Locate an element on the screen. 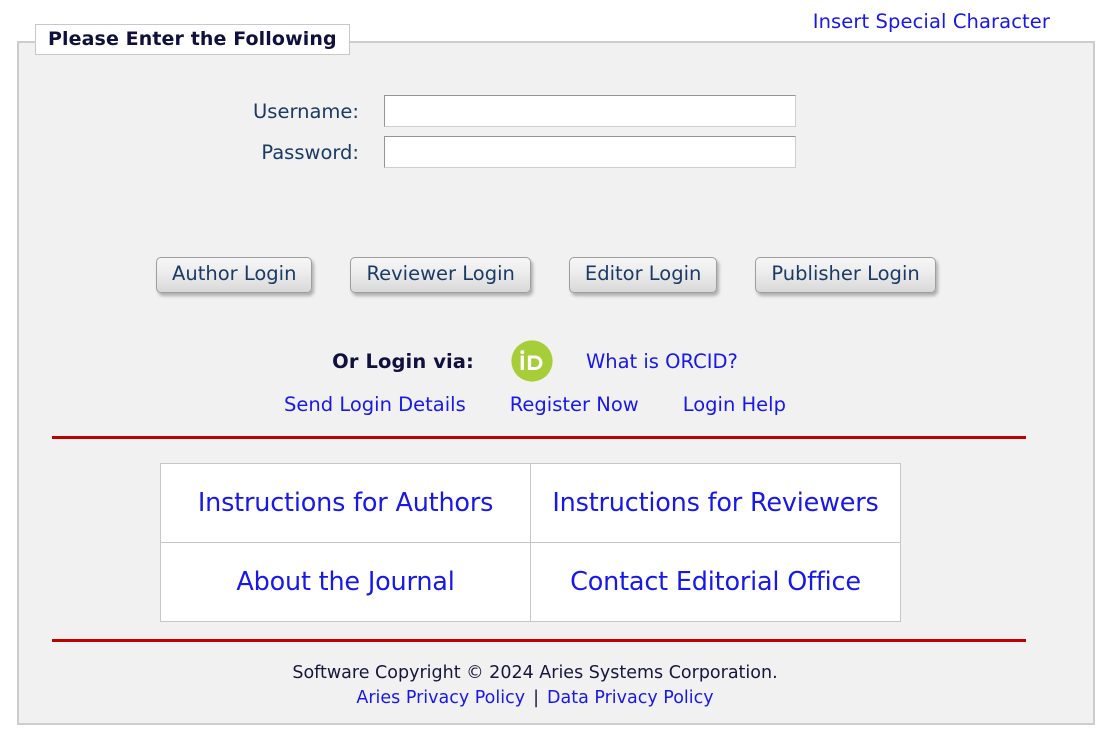  password-input is located at coordinates (590, 152).